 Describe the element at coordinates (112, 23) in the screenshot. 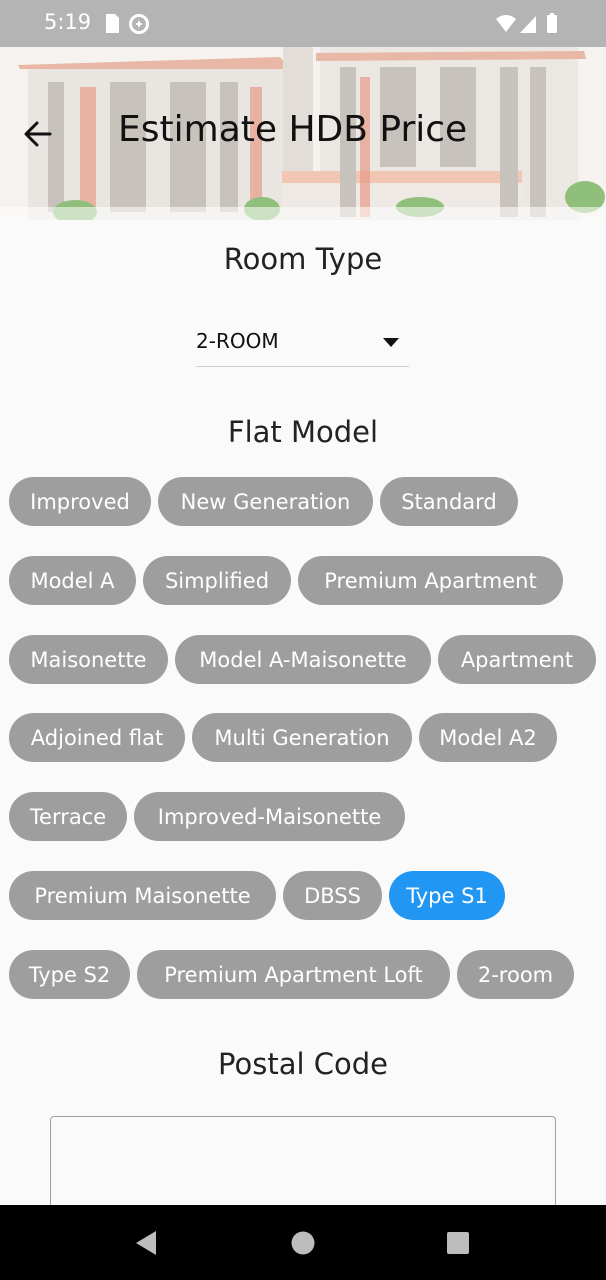

I see `sd-card-icon` at that location.